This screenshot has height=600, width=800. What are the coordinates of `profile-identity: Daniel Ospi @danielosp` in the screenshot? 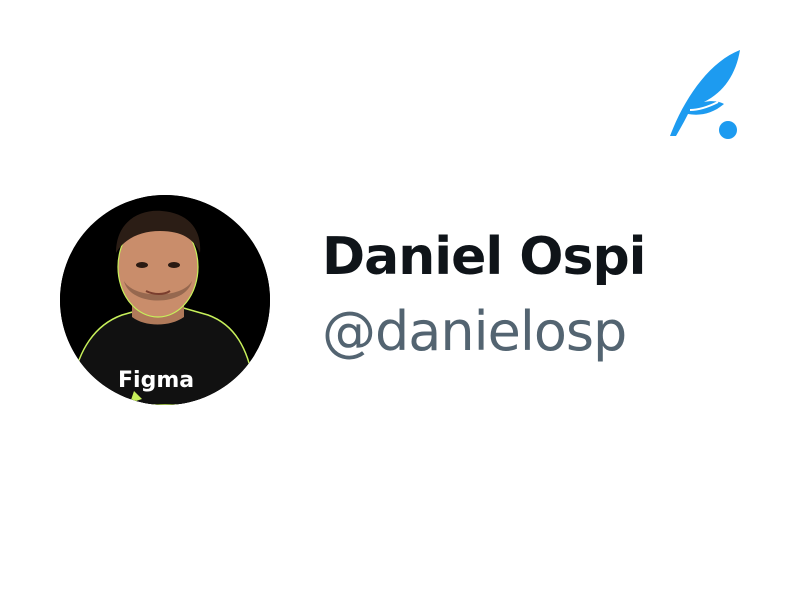 It's located at (557, 297).